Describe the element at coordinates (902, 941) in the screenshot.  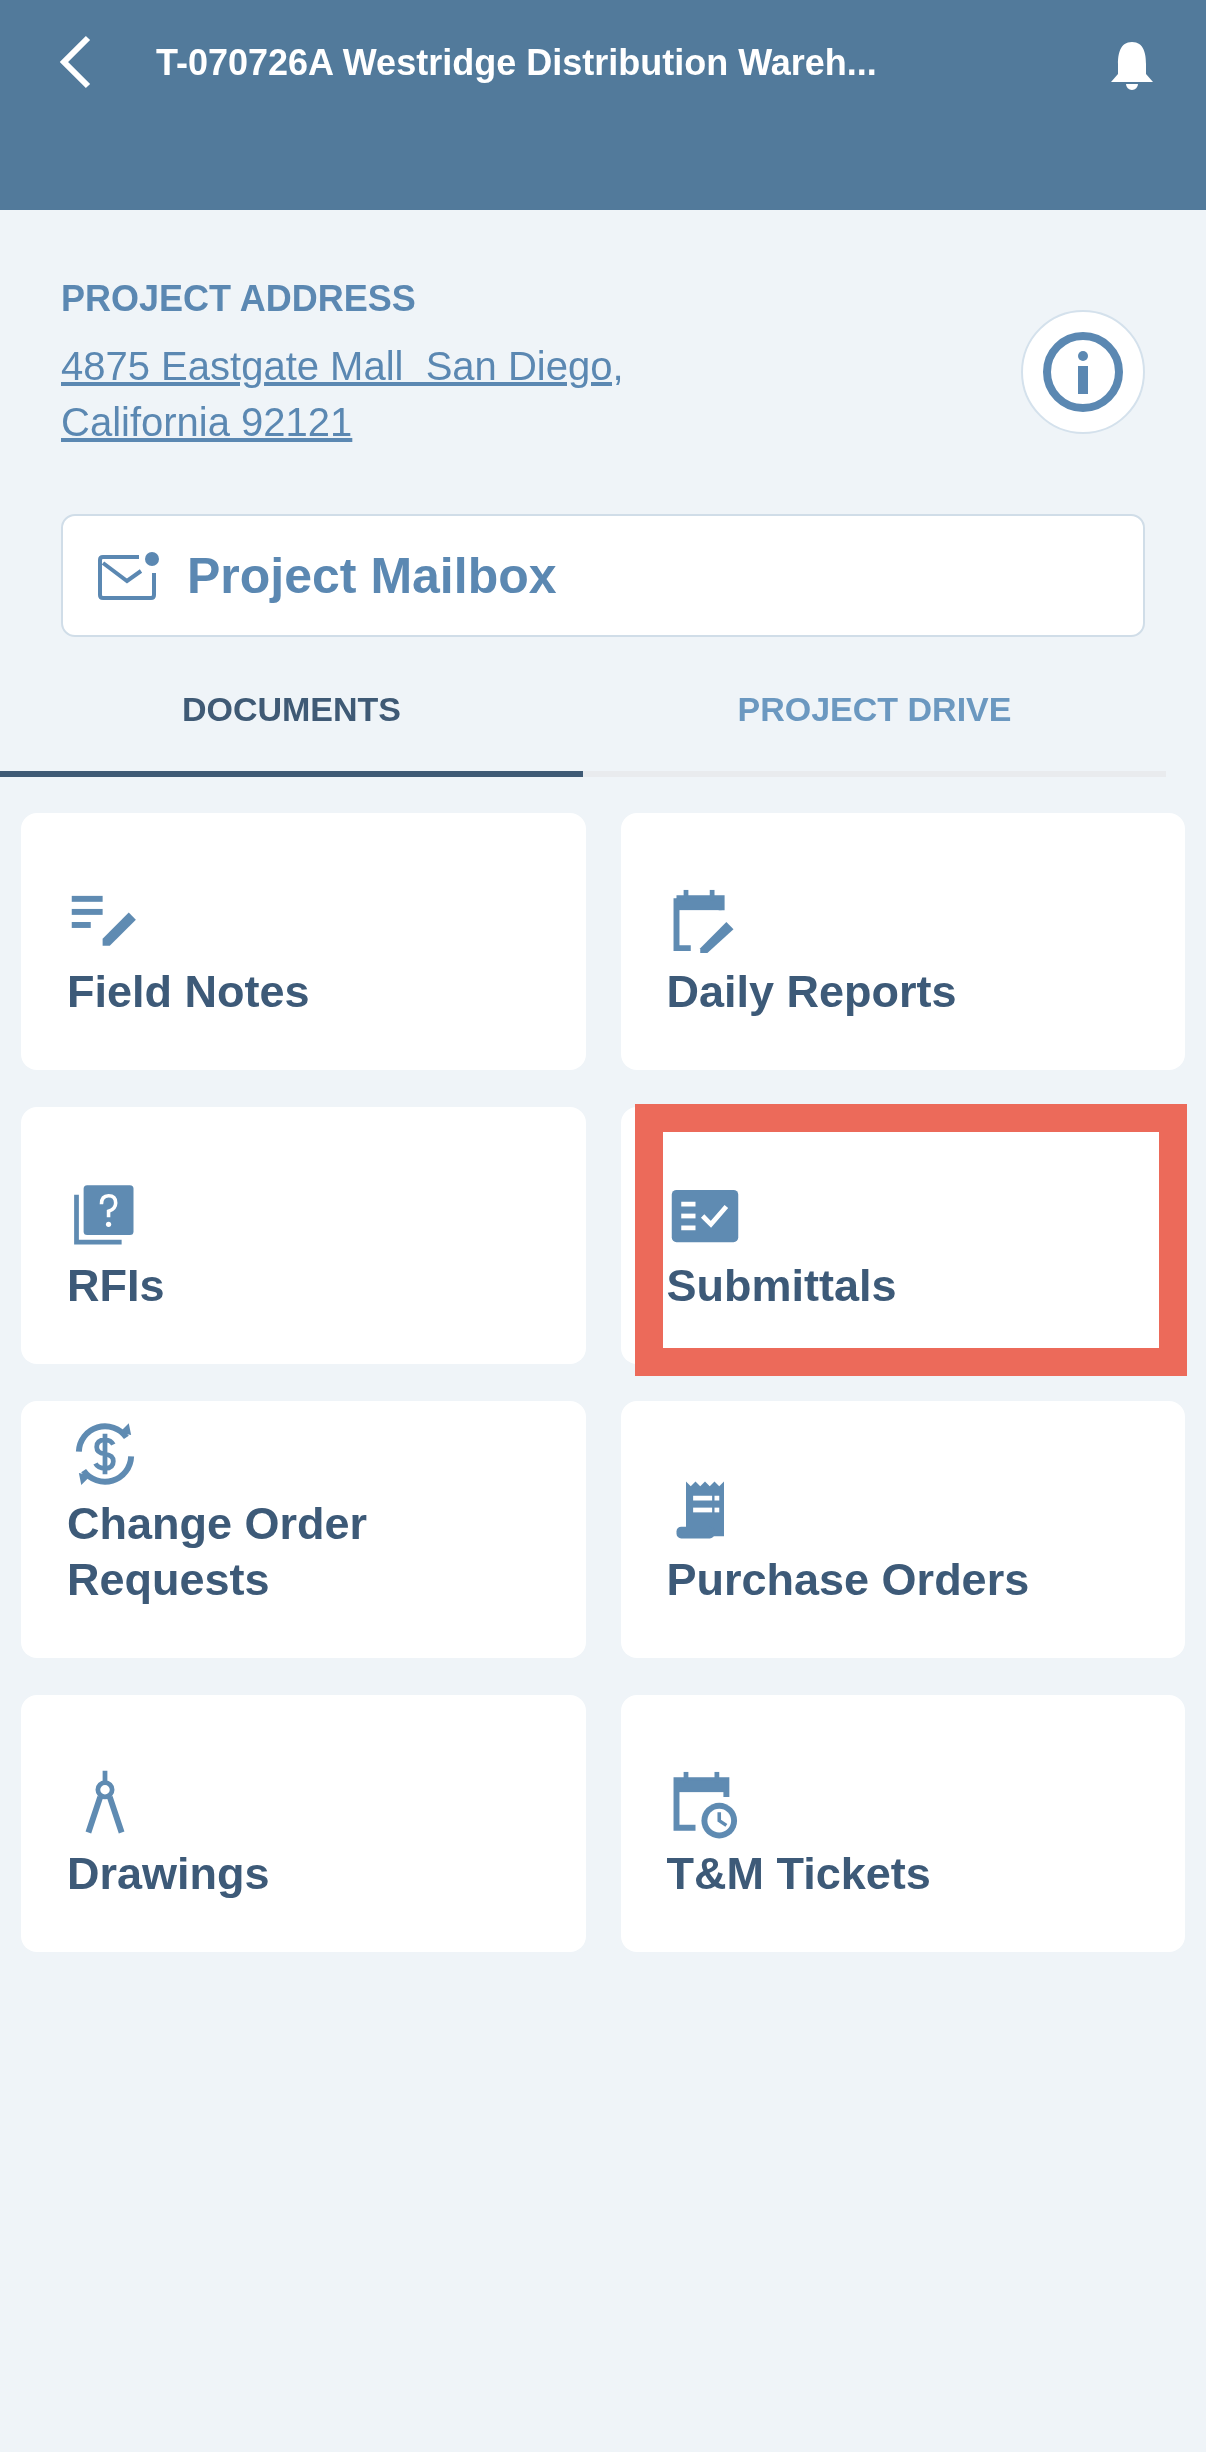
I see `document-tile: Daily Reports` at that location.